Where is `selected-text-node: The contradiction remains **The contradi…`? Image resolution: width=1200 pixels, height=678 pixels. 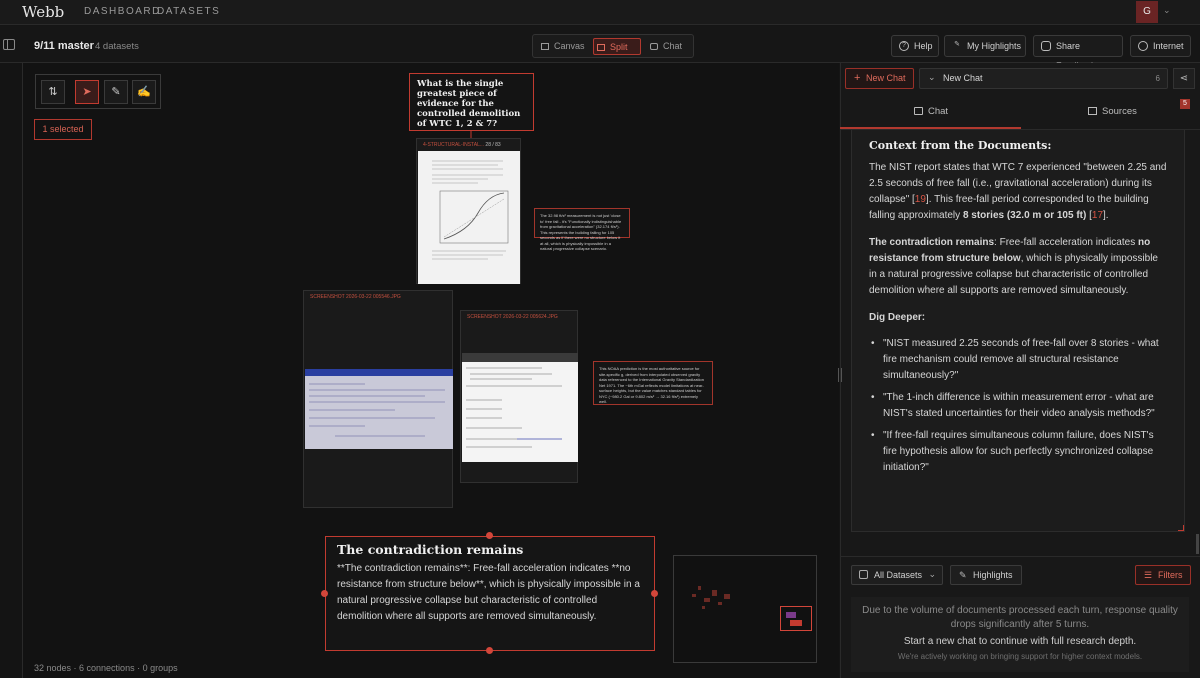
selected-text-node: The contradiction remains **The contradi… is located at coordinates (490, 593).